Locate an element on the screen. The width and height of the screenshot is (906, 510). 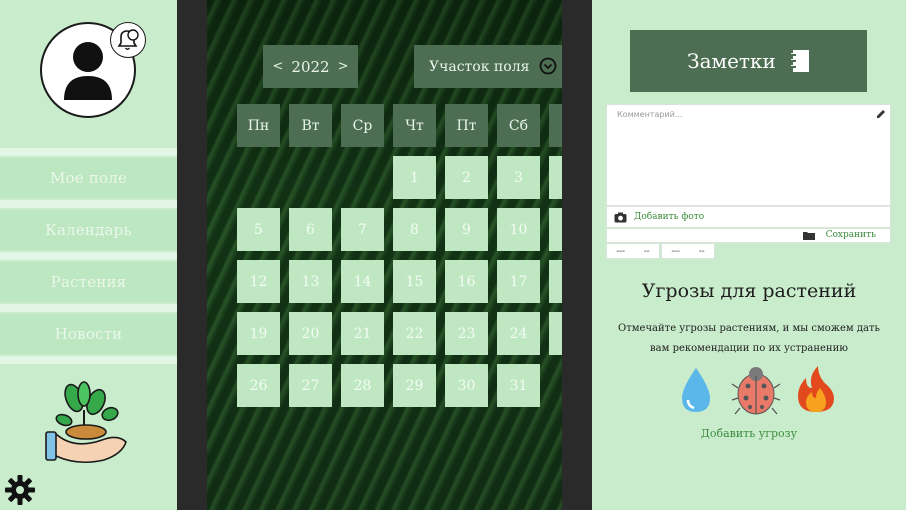
threat-icons-row is located at coordinates (758, 390).